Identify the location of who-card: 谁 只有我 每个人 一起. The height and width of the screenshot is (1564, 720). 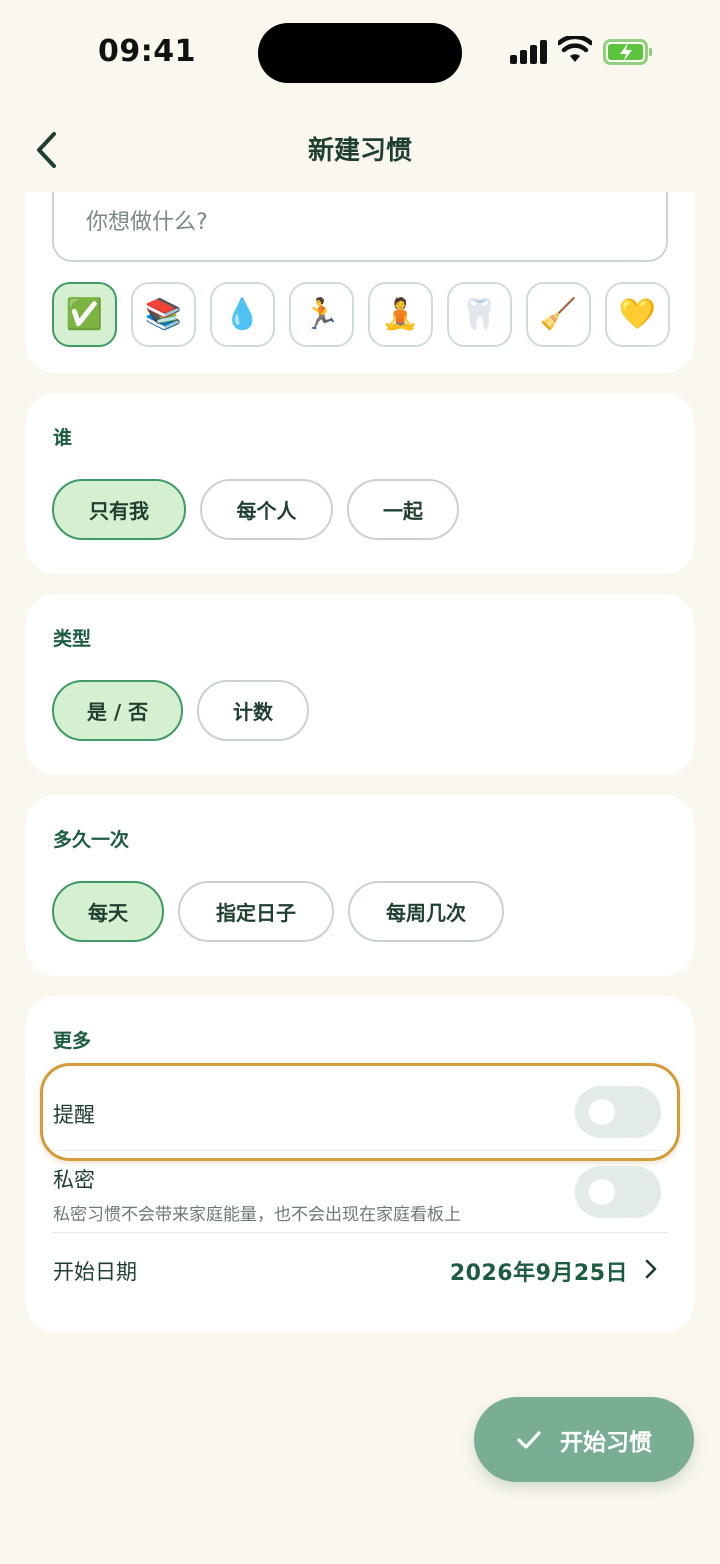
(360, 483).